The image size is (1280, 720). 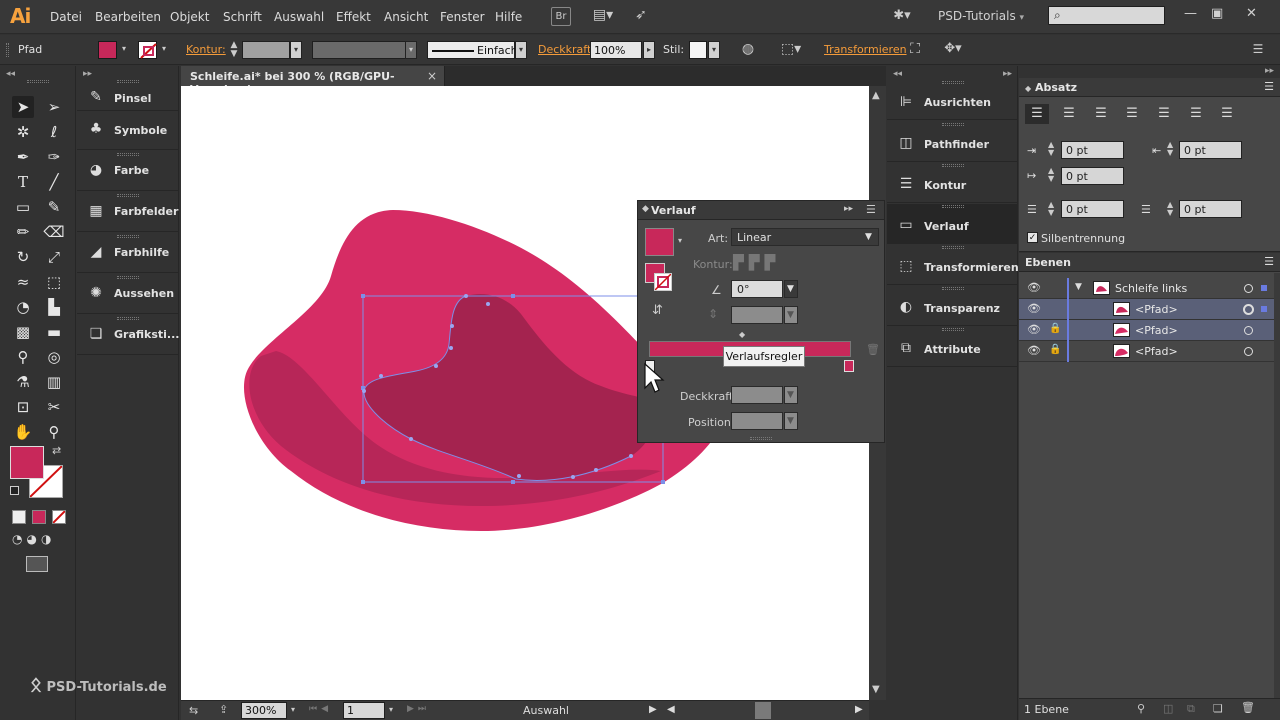 I want to click on search-field: ⌕, so click(x=1106, y=15).